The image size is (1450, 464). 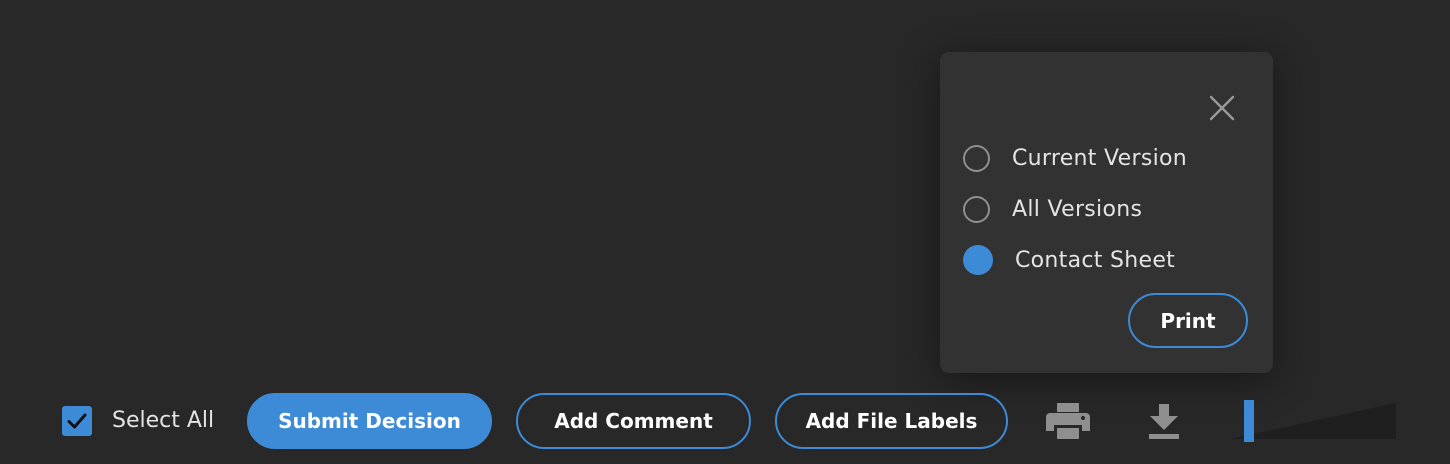 I want to click on option-label: Current Version, so click(x=1100, y=158).